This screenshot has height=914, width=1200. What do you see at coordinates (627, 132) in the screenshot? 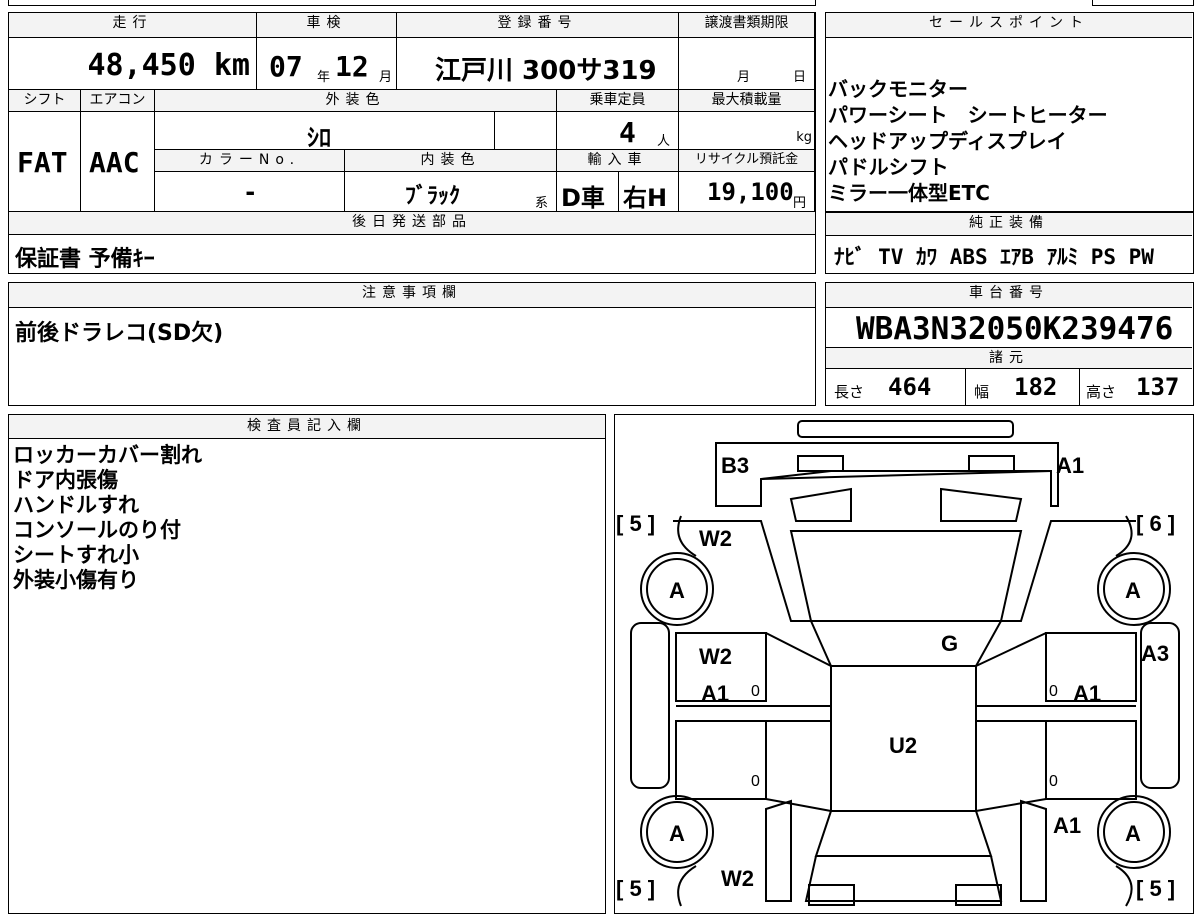
I see `capacity-value: 4` at bounding box center [627, 132].